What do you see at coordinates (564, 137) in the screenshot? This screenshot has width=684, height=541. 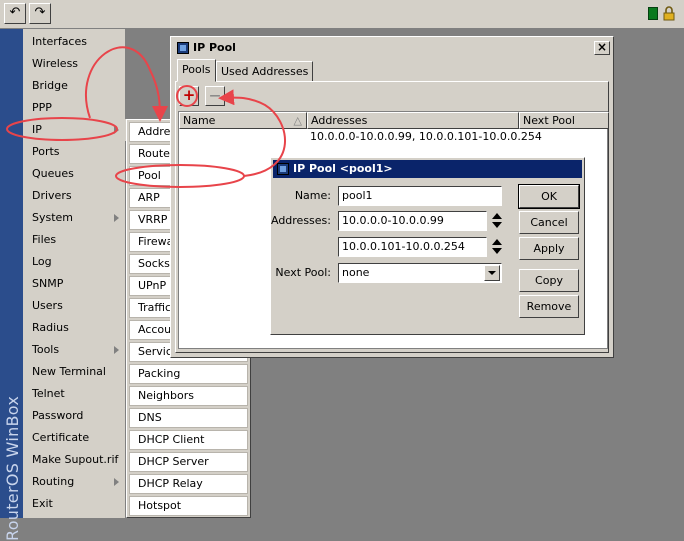 I see `pool-next-pool-cell` at bounding box center [564, 137].